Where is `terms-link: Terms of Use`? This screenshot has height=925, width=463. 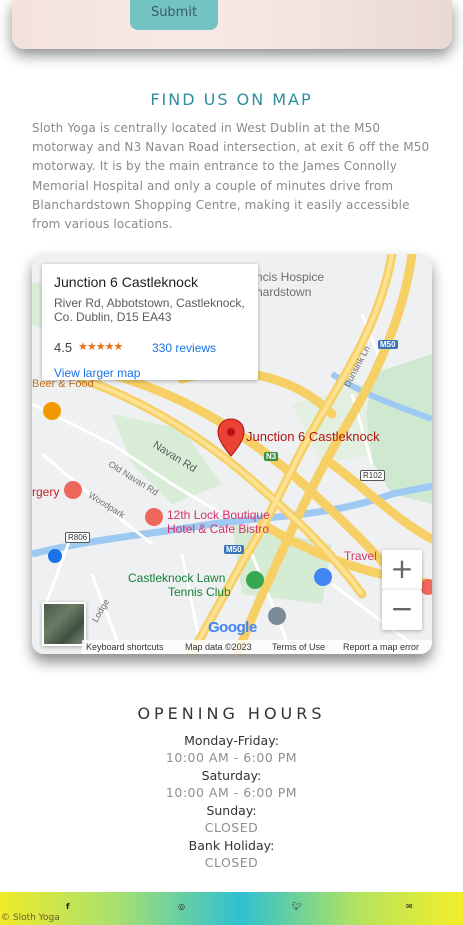 terms-link: Terms of Use is located at coordinates (298, 647).